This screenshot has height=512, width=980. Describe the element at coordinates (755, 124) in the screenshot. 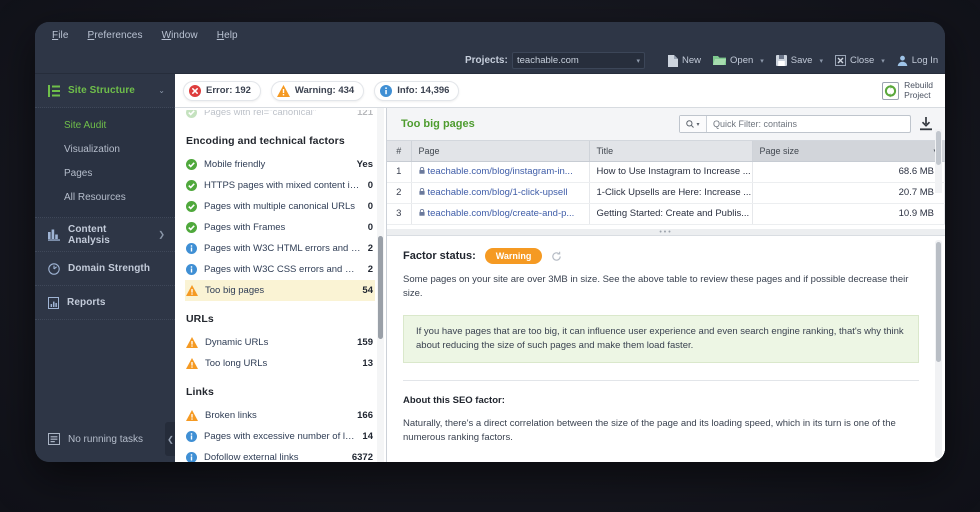

I see `quick-filter-placeholder: Quick Filter: contains` at that location.